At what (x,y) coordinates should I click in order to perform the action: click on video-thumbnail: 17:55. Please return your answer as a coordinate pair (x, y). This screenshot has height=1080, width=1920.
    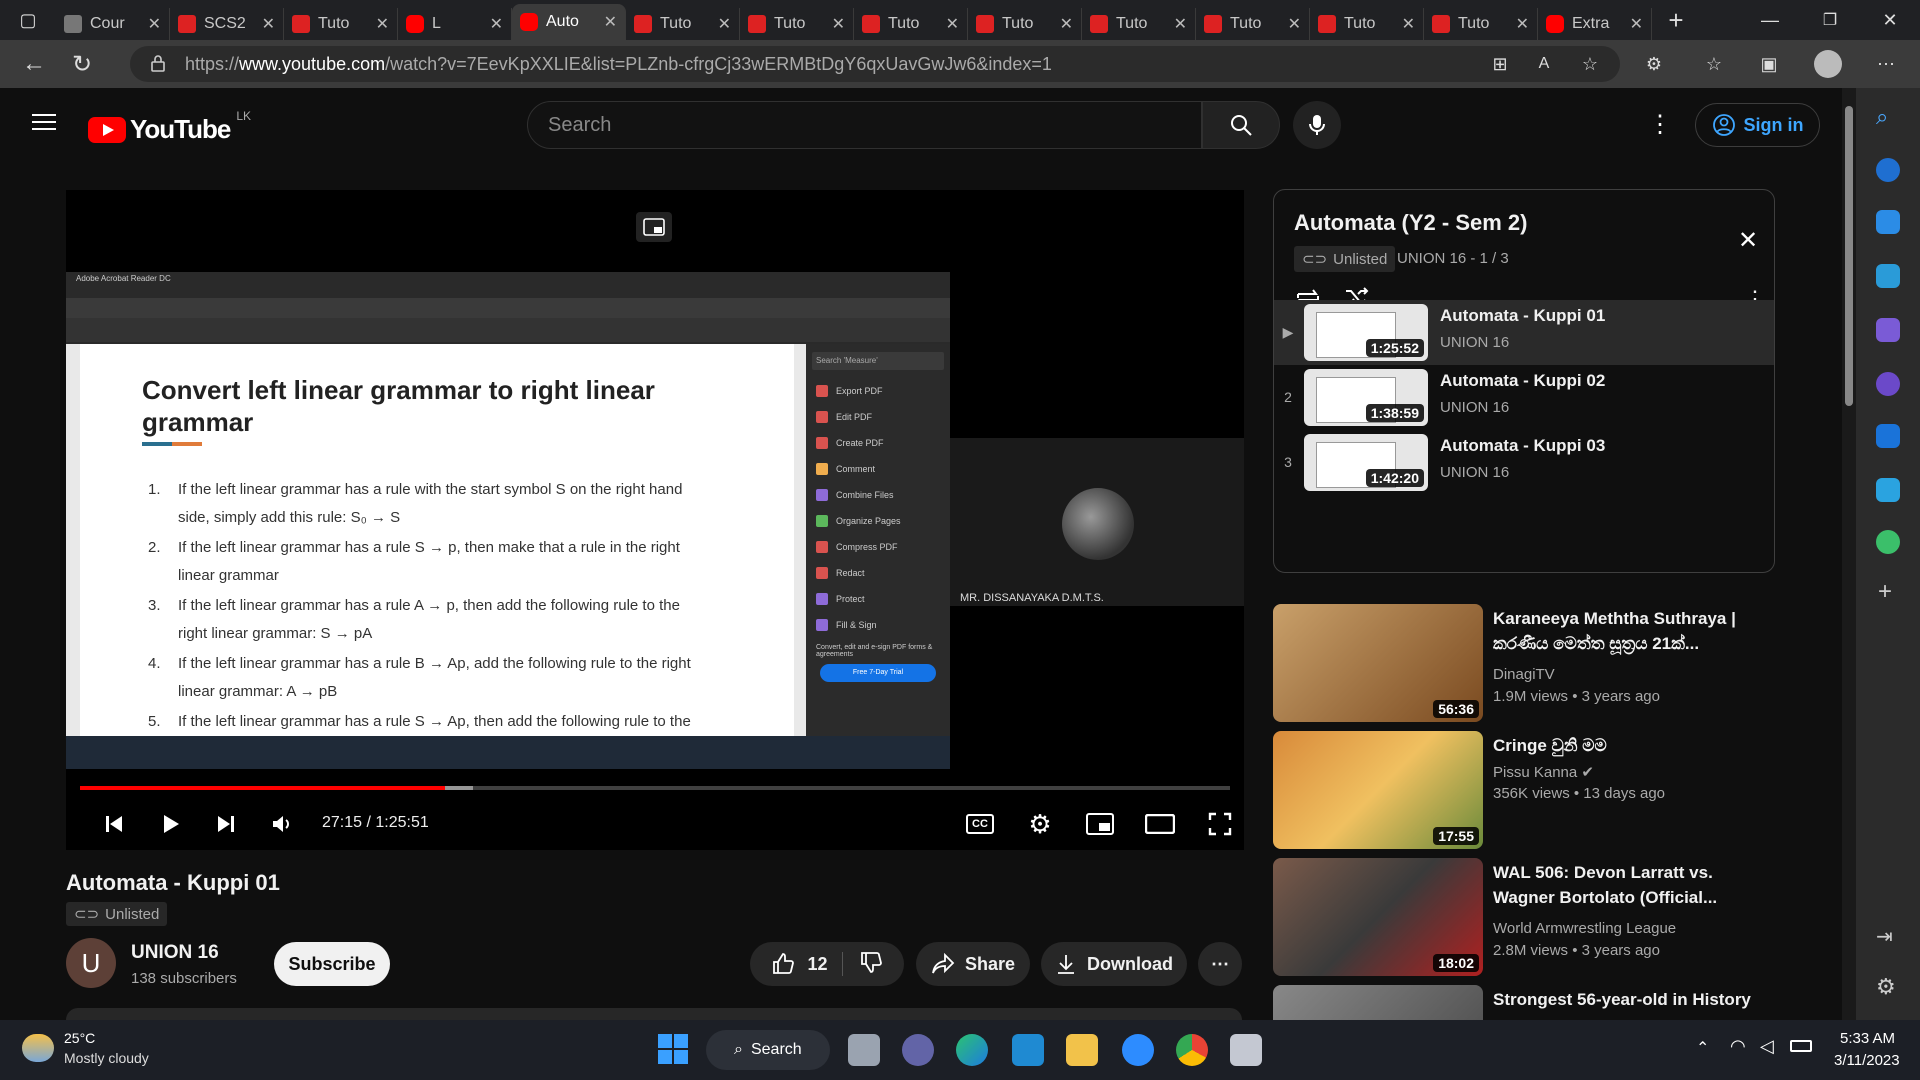
    Looking at the image, I should click on (1378, 790).